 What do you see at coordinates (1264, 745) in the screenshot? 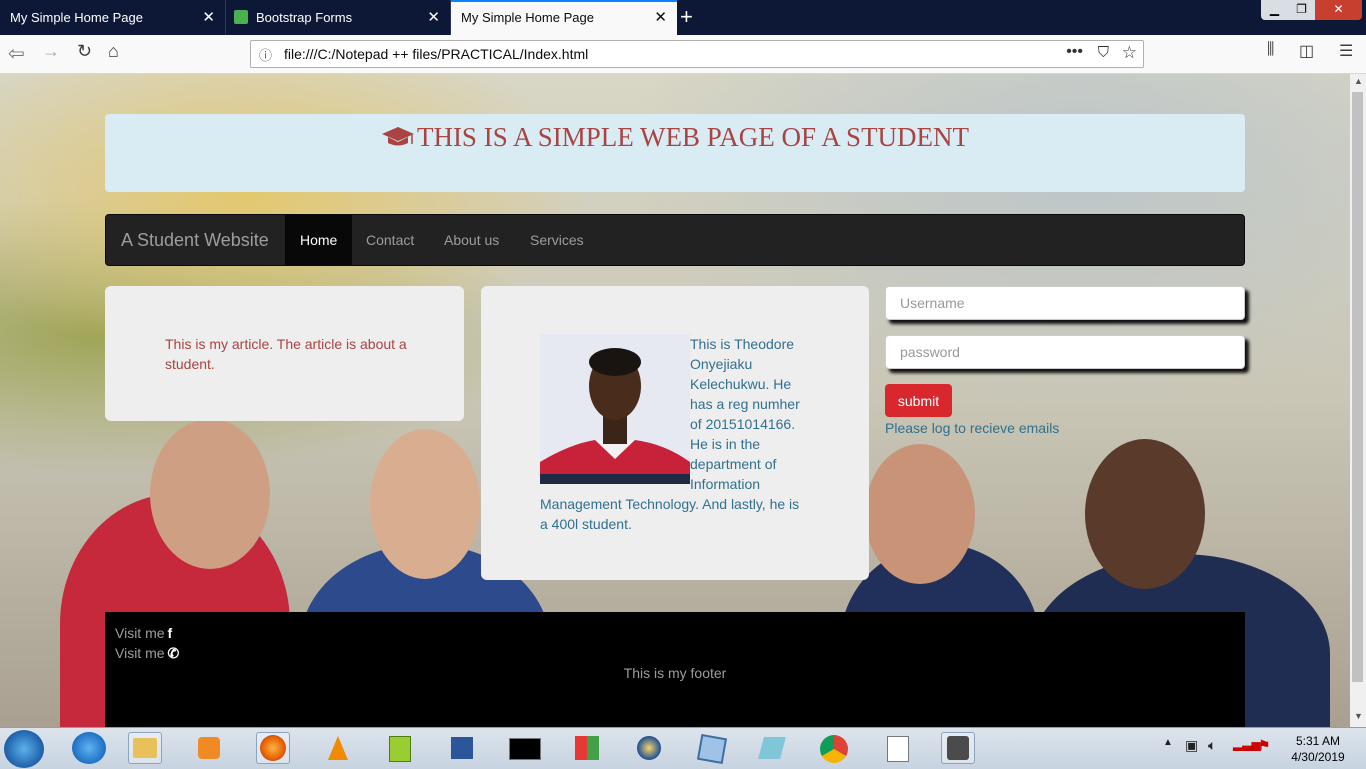
I see `action-center-icon: ⚑` at bounding box center [1264, 745].